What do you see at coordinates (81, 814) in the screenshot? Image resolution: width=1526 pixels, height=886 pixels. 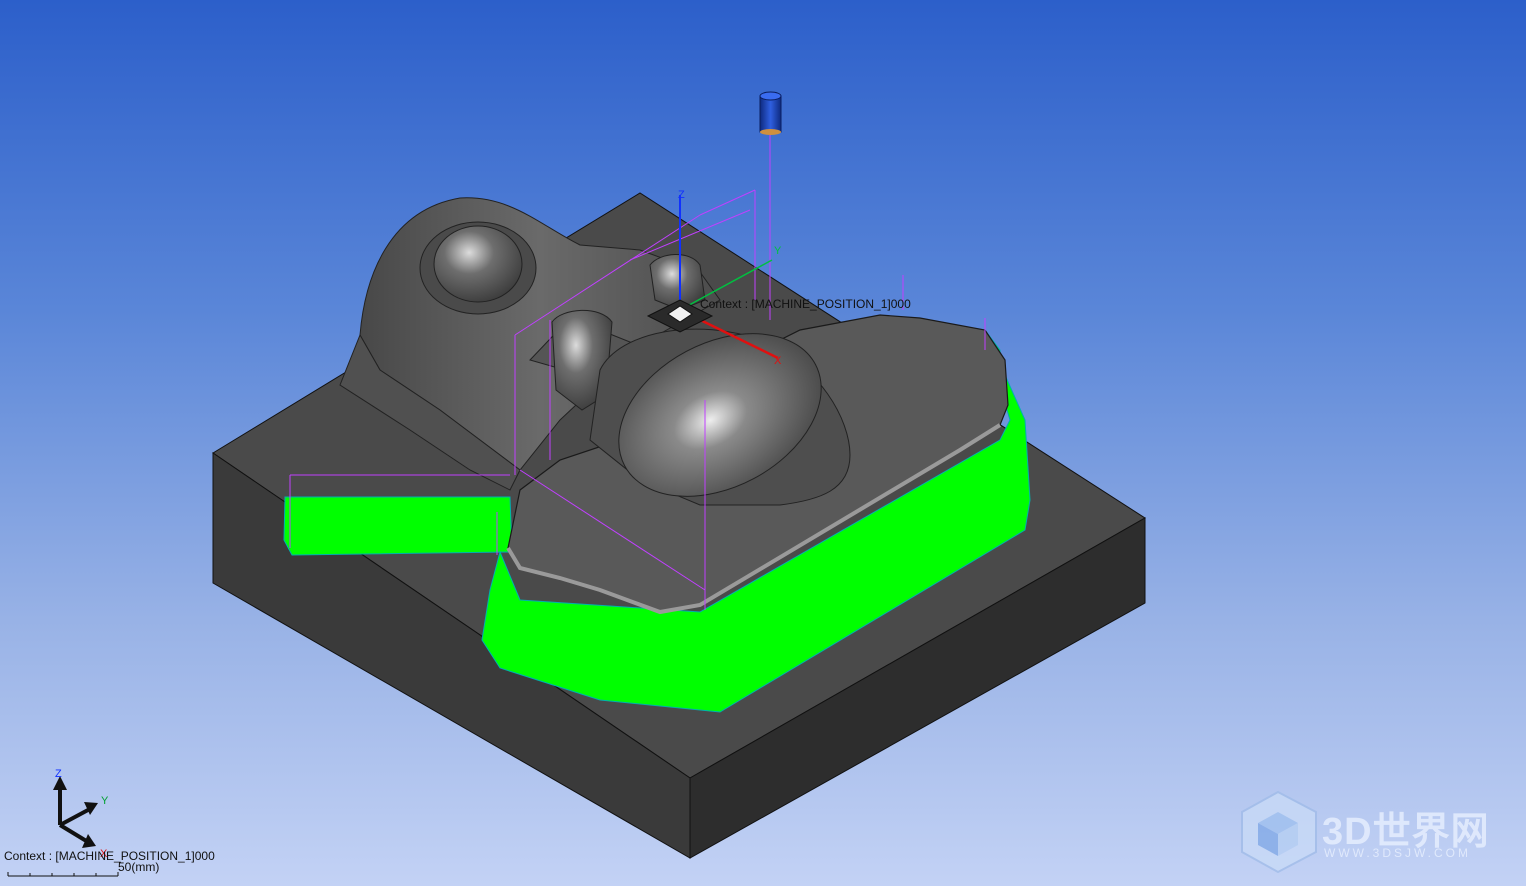 I see `axis-triad-icon: Z Y X` at bounding box center [81, 814].